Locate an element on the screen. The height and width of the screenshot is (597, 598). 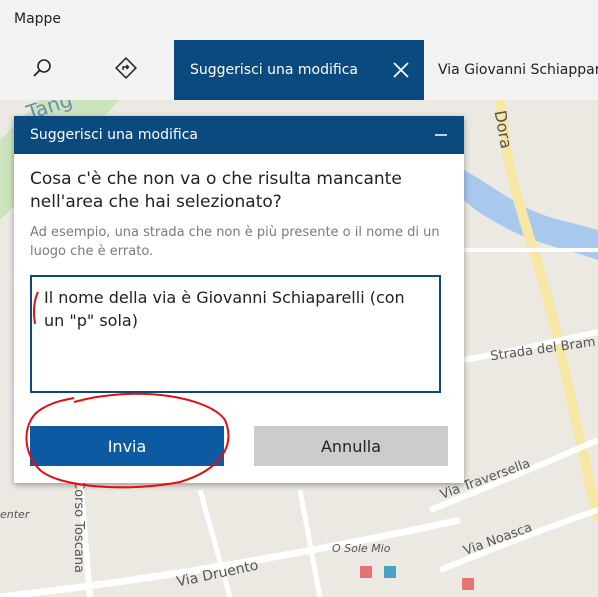
tab-suggest-edit: Suggerisci una modifica is located at coordinates (299, 70).